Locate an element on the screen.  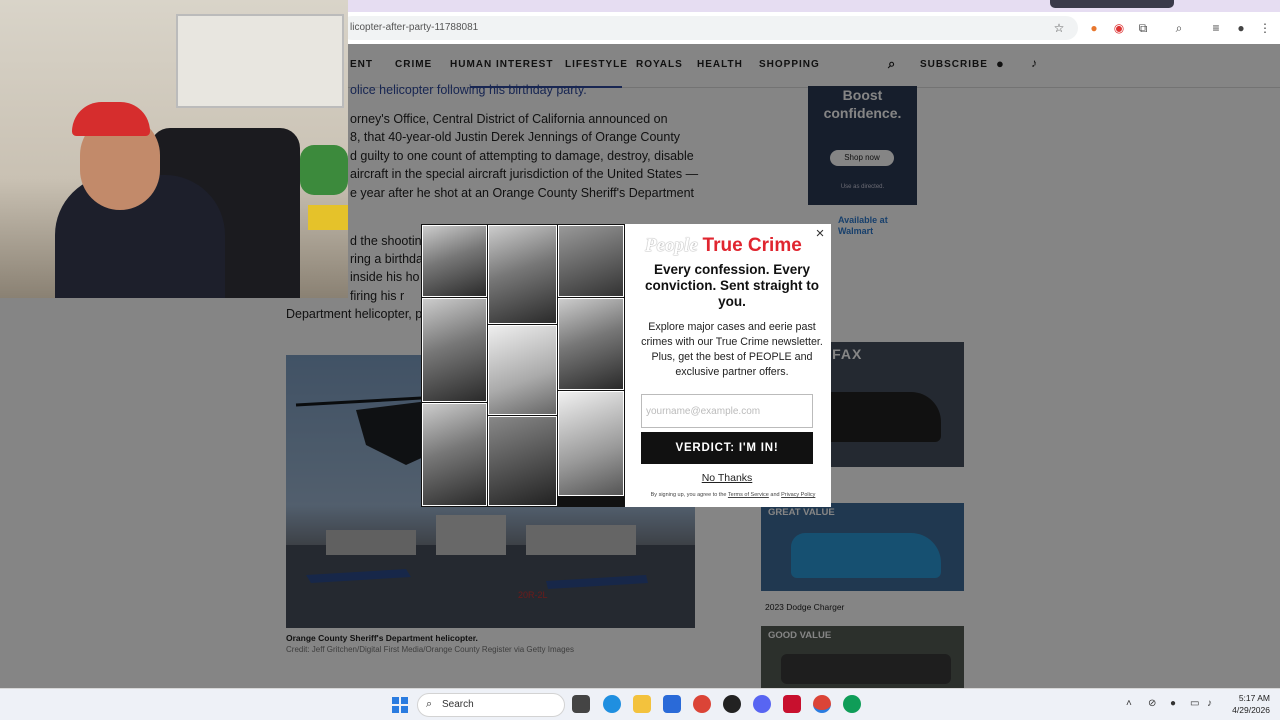
taskbar-search-label: Search is located at coordinates (458, 704).